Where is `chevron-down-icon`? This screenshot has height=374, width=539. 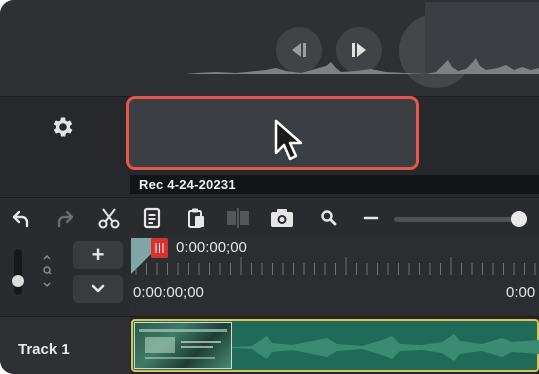
chevron-down-icon is located at coordinates (98, 288).